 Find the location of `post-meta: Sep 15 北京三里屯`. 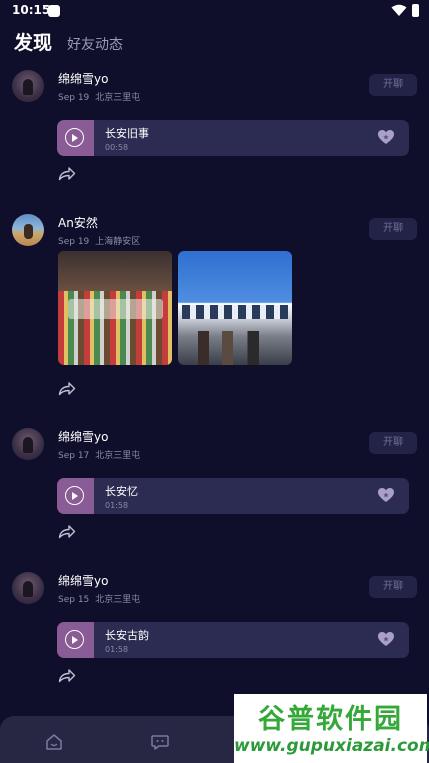

post-meta: Sep 15 北京三里屯 is located at coordinates (99, 598).